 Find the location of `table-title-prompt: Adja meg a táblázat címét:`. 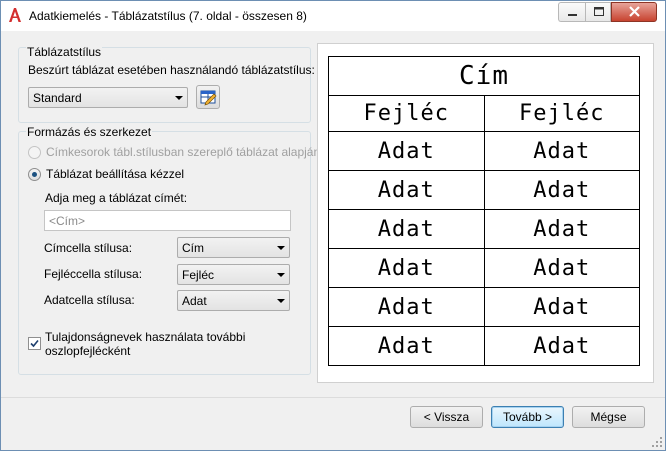

table-title-prompt: Adja meg a táblázat címét: is located at coordinates (116, 198).